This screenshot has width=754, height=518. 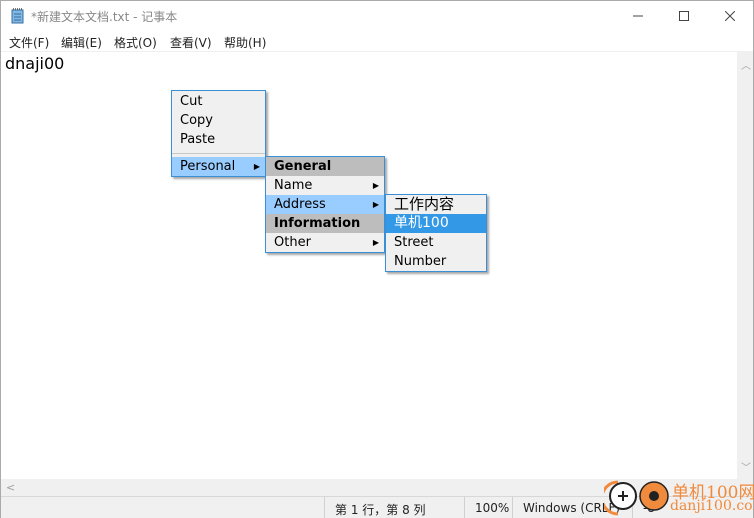 I want to click on menu-item-paste: Paste, so click(x=218, y=139).